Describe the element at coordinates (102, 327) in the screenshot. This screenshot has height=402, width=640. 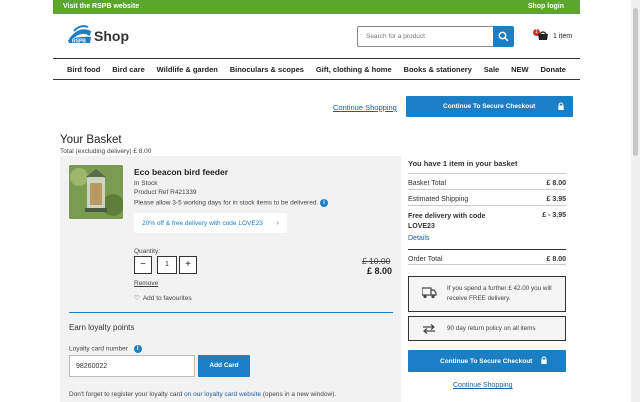
I see `loyalty-heading: Earn loyalty points` at that location.